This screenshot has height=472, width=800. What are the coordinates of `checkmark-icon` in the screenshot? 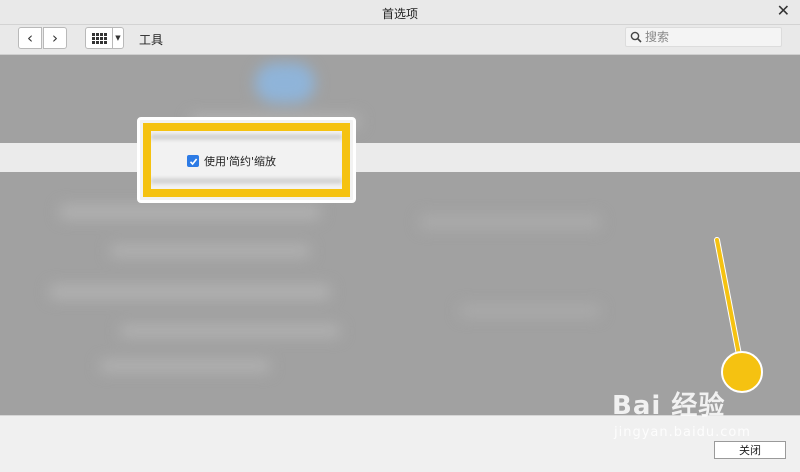 It's located at (193, 161).